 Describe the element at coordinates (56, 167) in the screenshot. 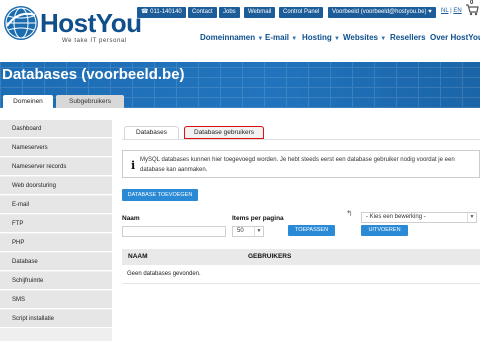

I see `sidebar-item-nameserver-records: Nameserver records` at that location.